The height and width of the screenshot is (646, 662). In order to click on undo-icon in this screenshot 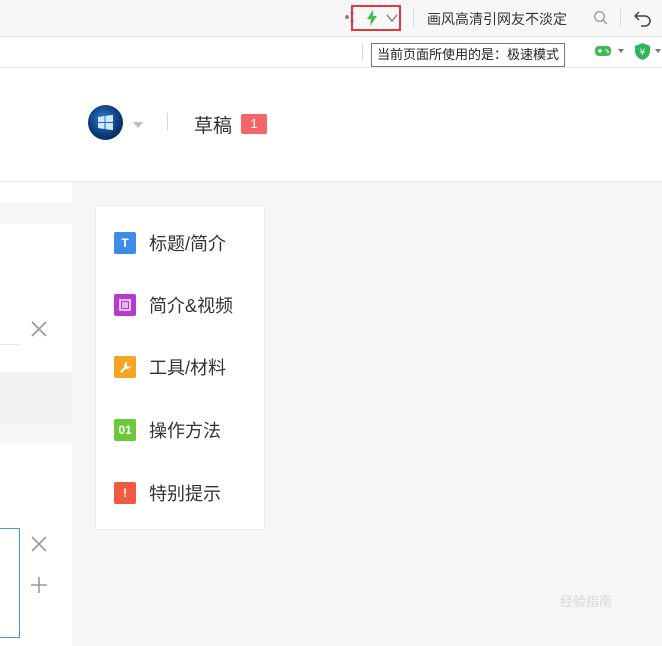, I will do `click(643, 18)`.